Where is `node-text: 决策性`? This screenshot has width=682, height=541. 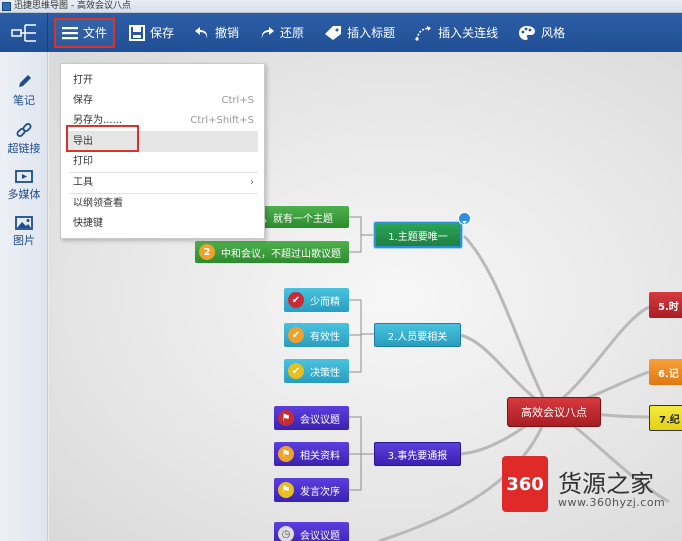
node-text: 决策性 is located at coordinates (325, 373).